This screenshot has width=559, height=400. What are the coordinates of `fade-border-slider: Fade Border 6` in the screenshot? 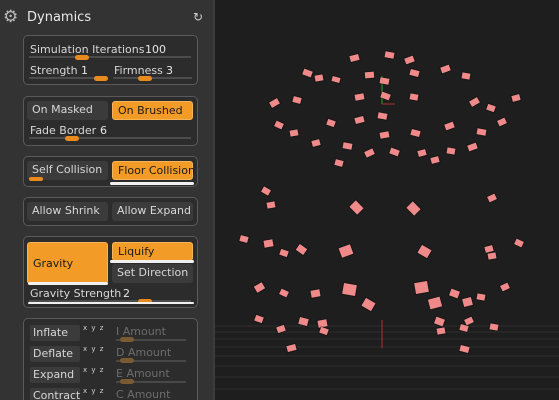 It's located at (110, 131).